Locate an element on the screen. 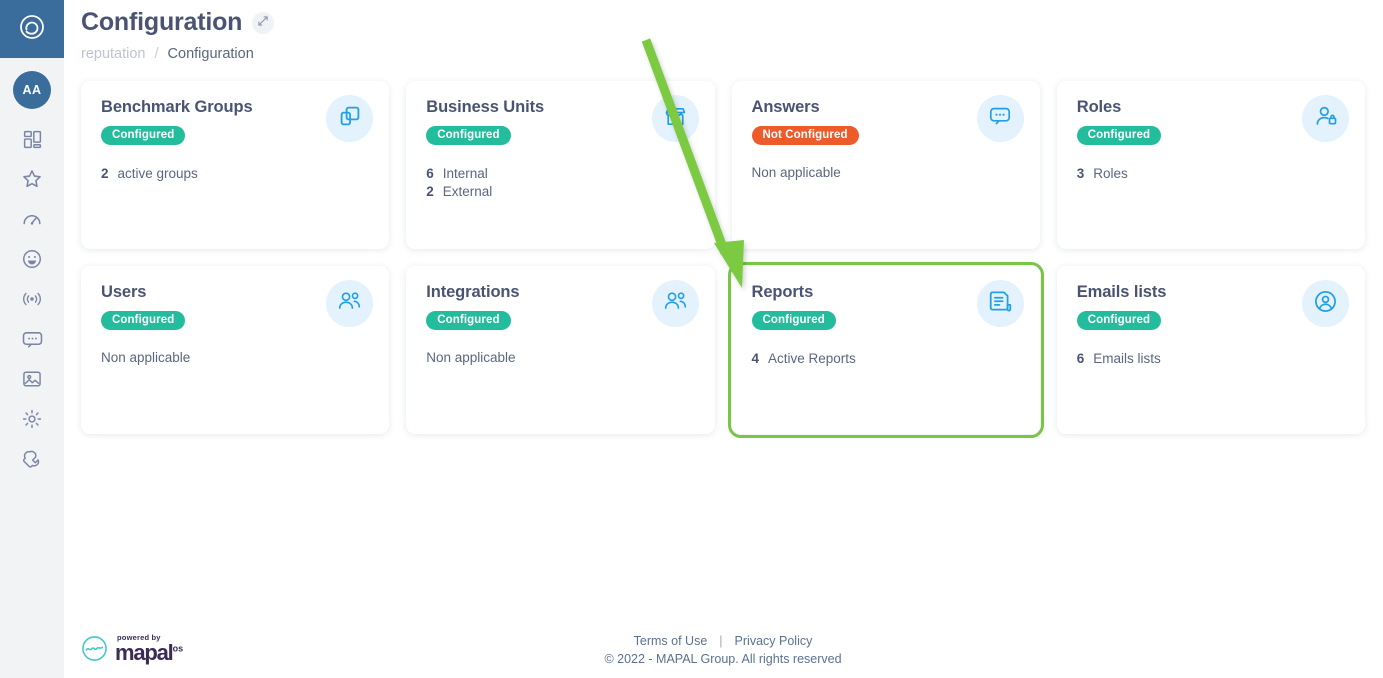 The width and height of the screenshot is (1383, 678). config-card-benchmark-groups: Benchmark Groups Configured 2 active groups is located at coordinates (235, 165).